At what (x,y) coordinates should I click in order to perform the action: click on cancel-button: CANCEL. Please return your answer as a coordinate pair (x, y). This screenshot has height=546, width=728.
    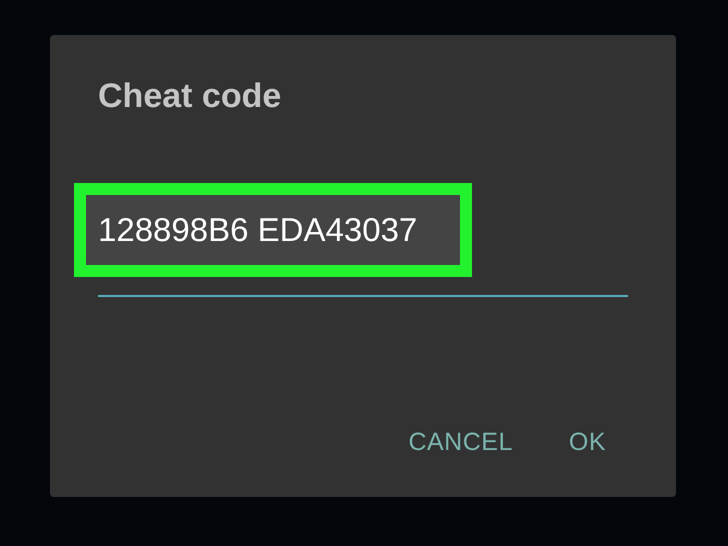
    Looking at the image, I should click on (460, 442).